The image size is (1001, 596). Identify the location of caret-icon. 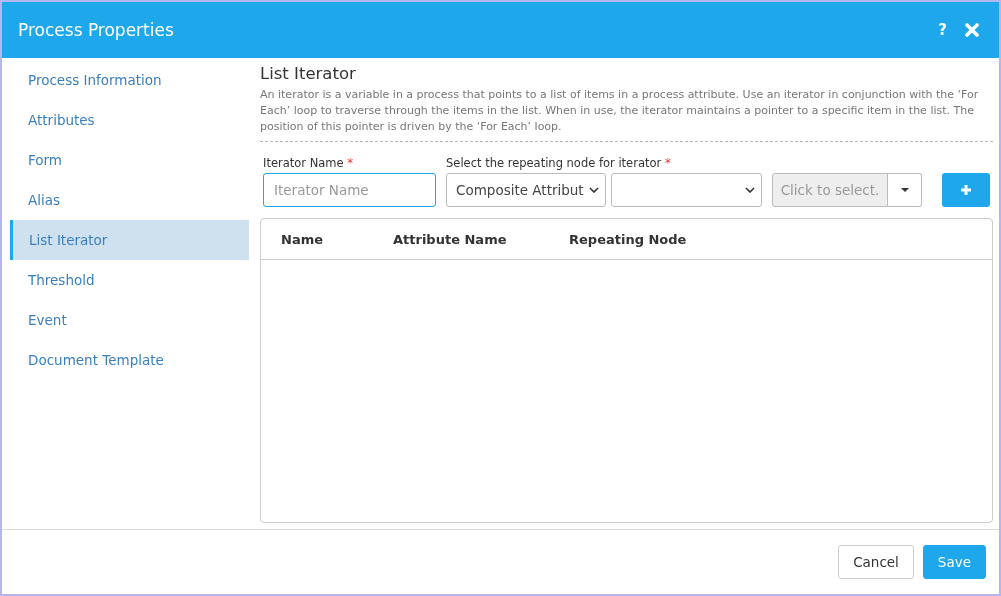
(904, 190).